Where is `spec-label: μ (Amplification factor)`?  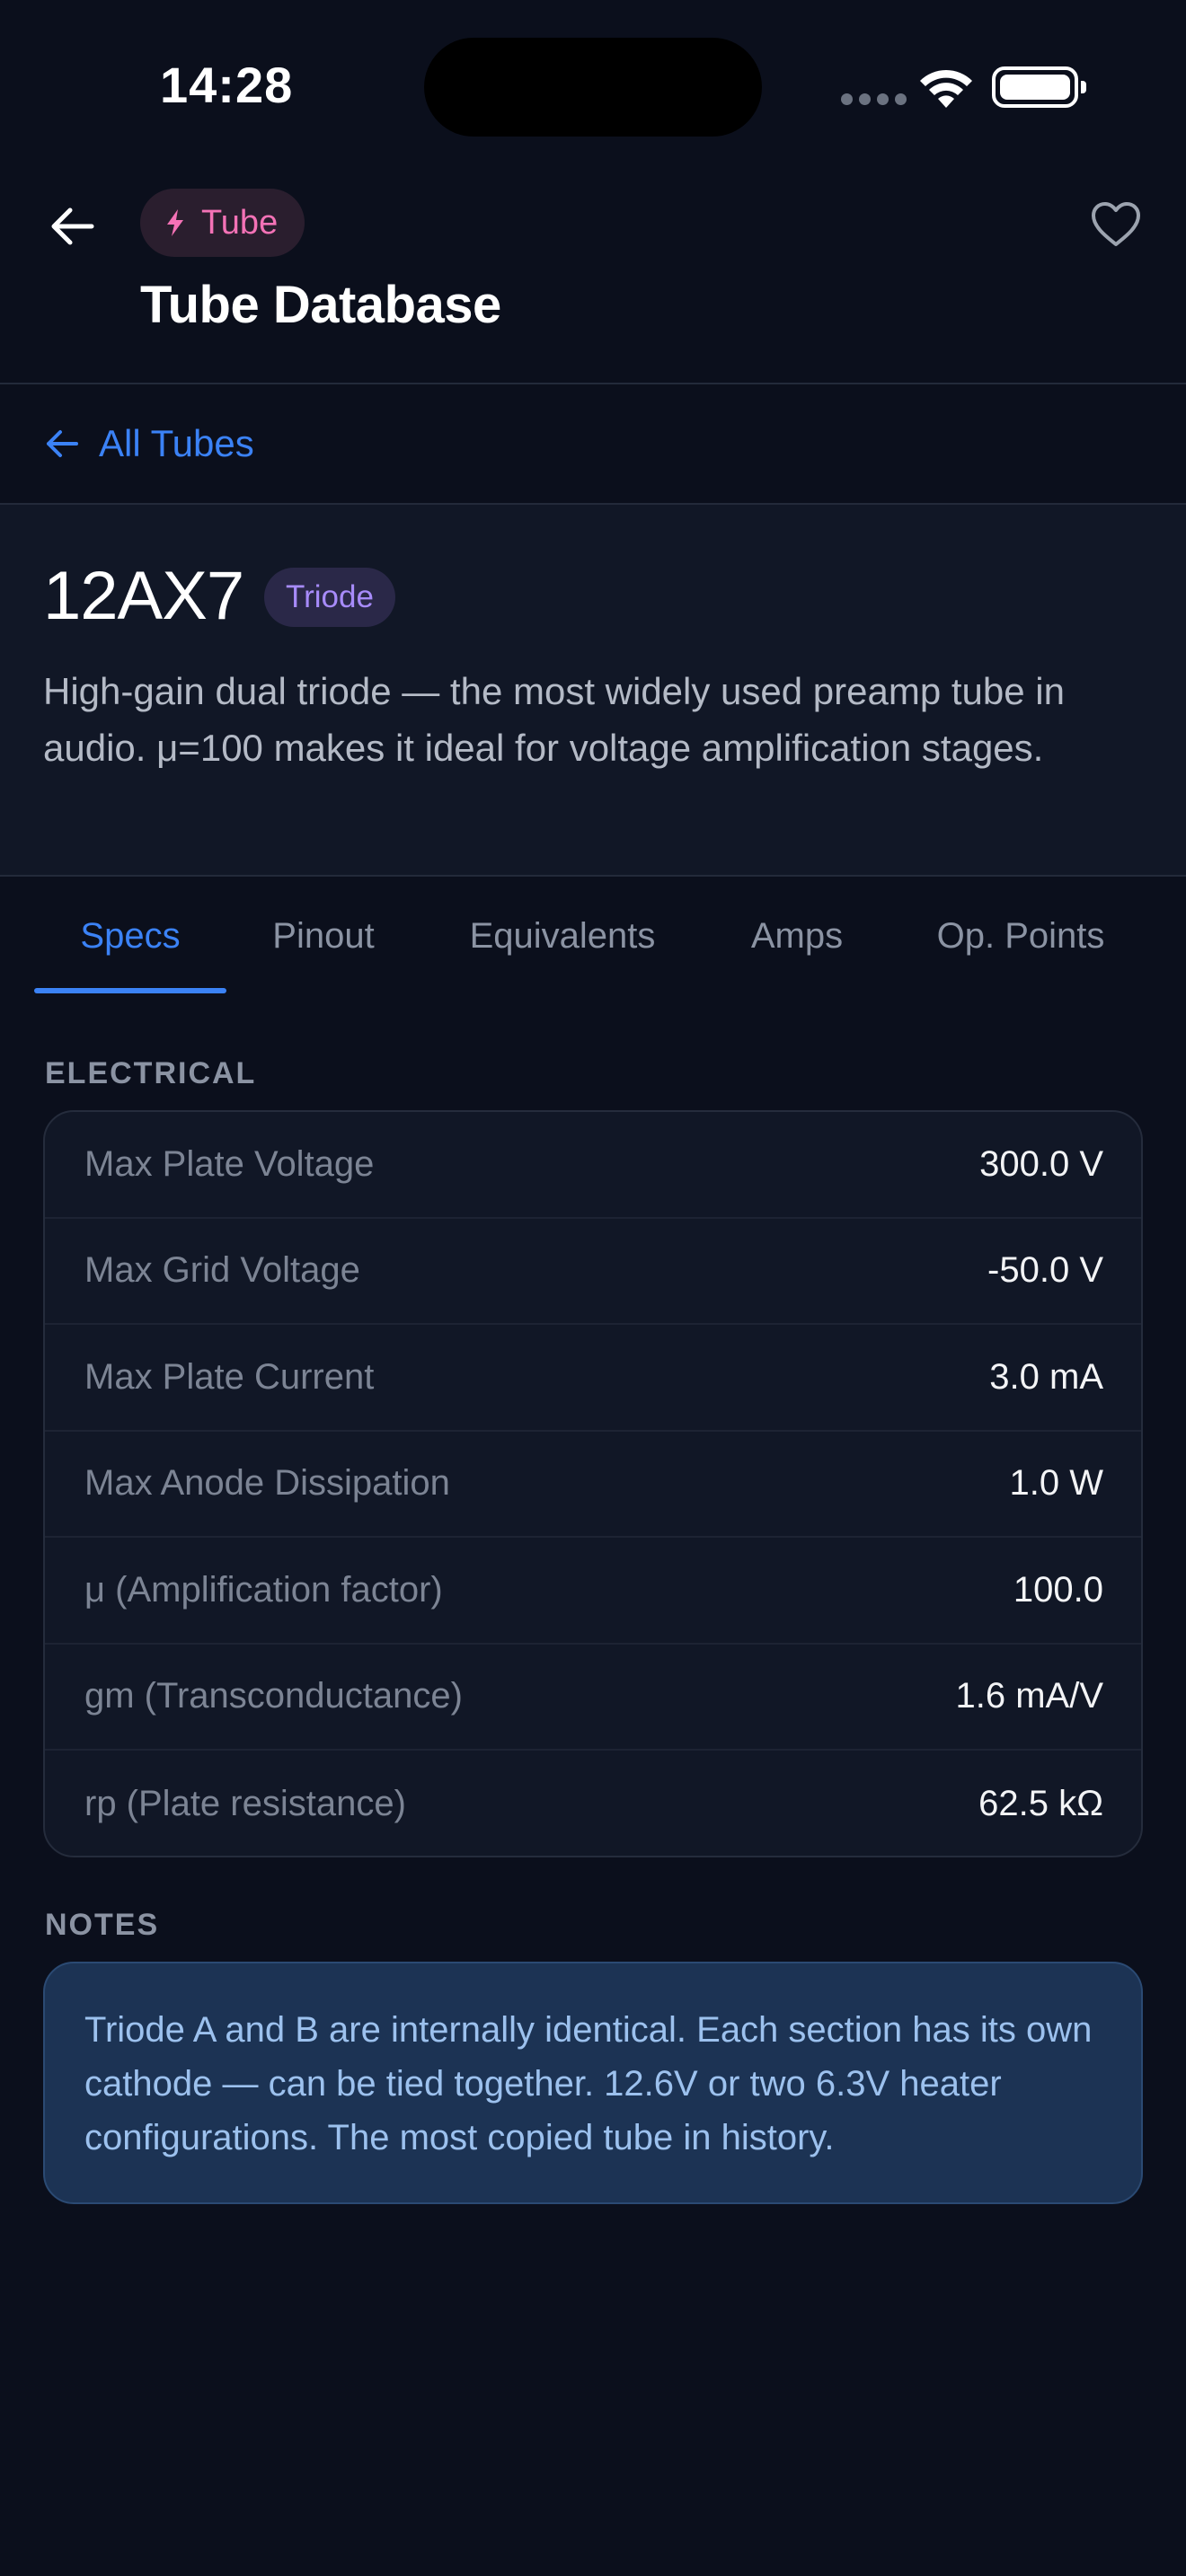
spec-label: μ (Amplification factor) is located at coordinates (263, 1589).